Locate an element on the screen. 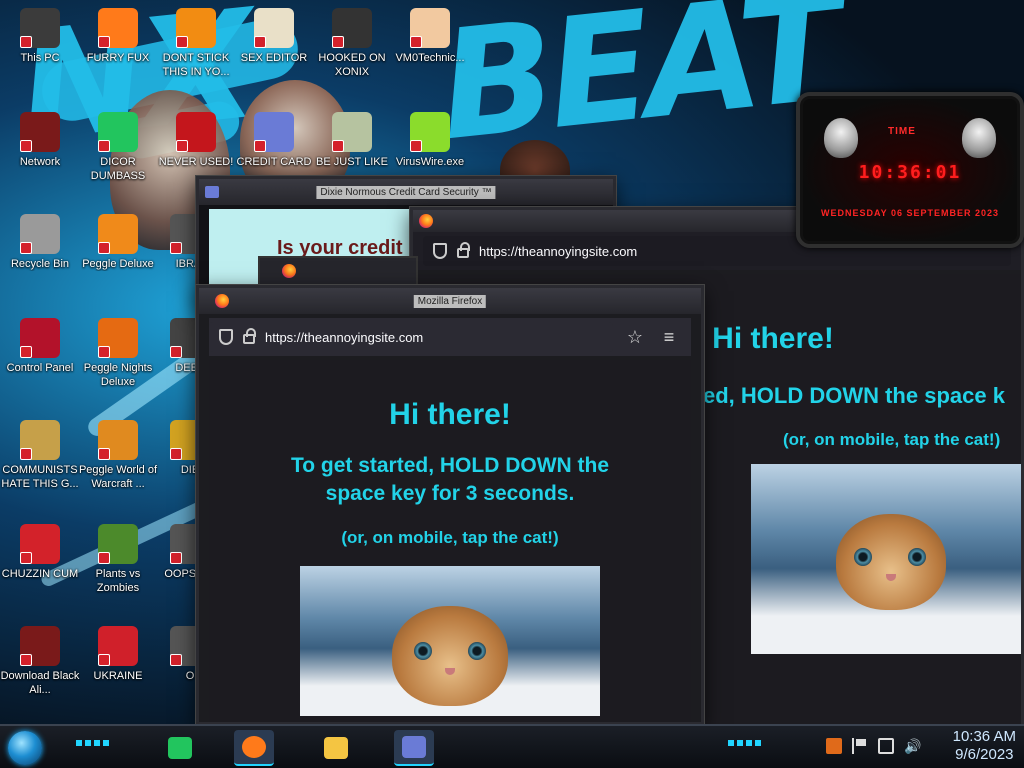  window-titlebar: Dixie Normous Credit Card Security ™ is located at coordinates (406, 192).